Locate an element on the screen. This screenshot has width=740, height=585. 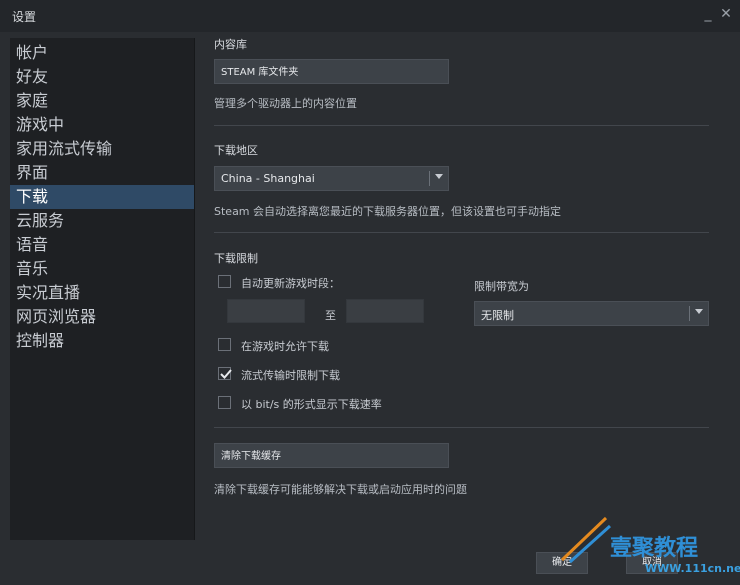
library-folders-button: STEAM 库文件夹 is located at coordinates (331, 71).